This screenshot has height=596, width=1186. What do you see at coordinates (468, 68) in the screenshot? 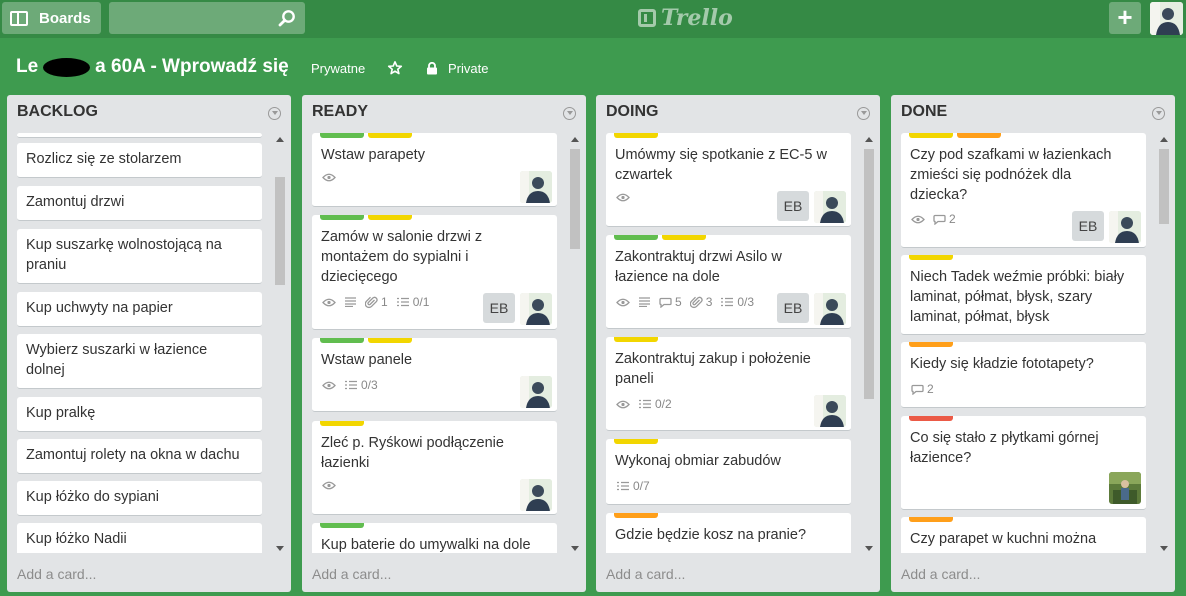
I see `board-visibility: Private` at bounding box center [468, 68].